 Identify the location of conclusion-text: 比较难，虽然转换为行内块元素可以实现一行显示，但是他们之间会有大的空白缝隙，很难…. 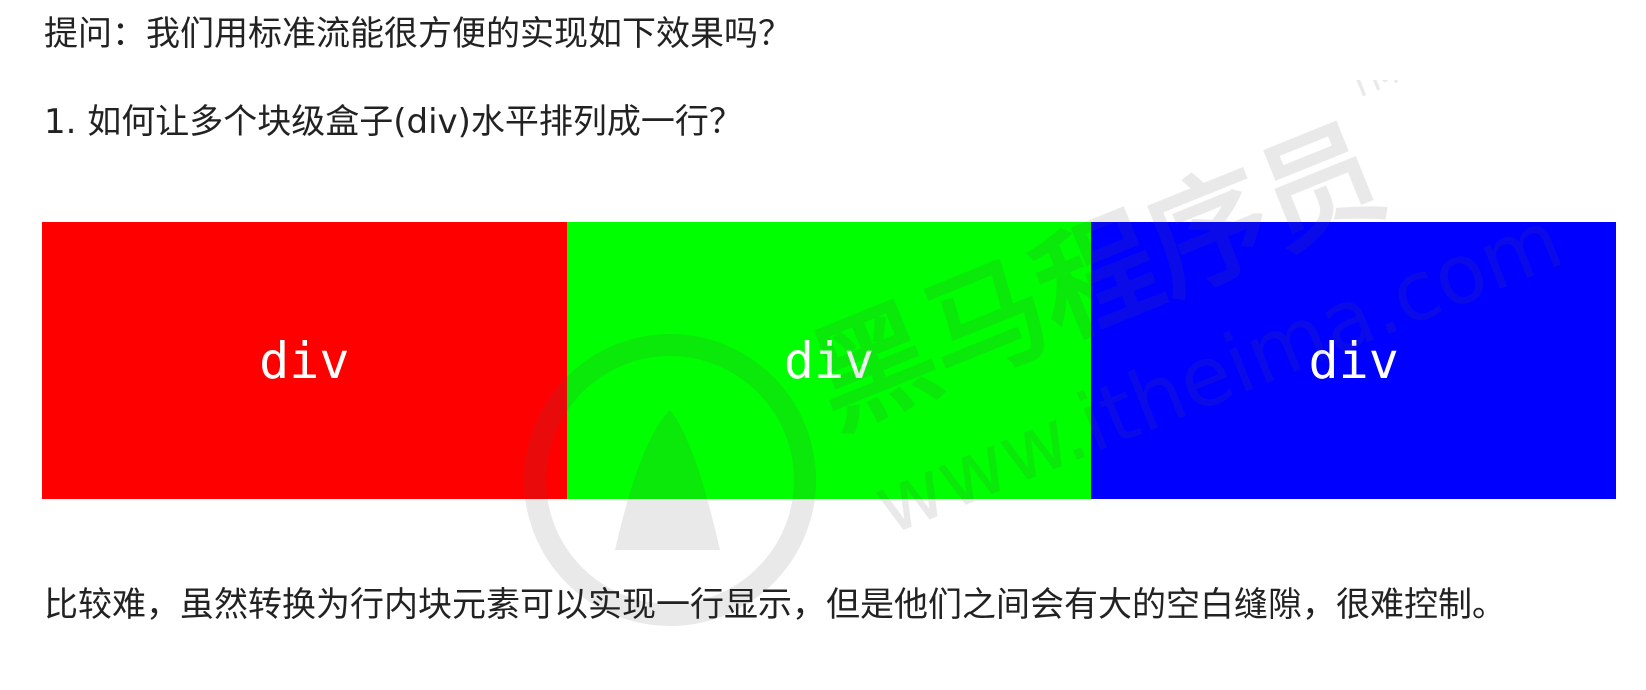
(775, 605).